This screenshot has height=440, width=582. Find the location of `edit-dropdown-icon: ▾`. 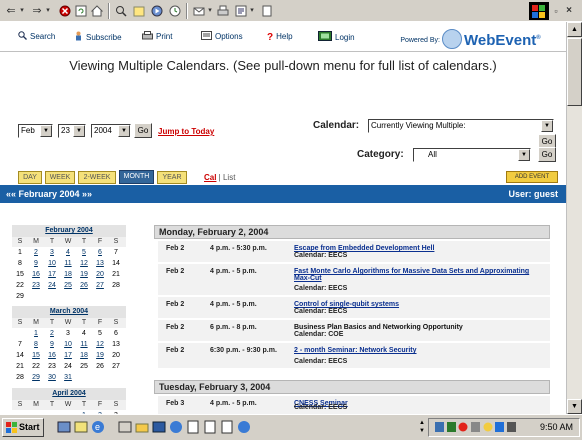

edit-dropdown-icon: ▾ is located at coordinates (252, 11).